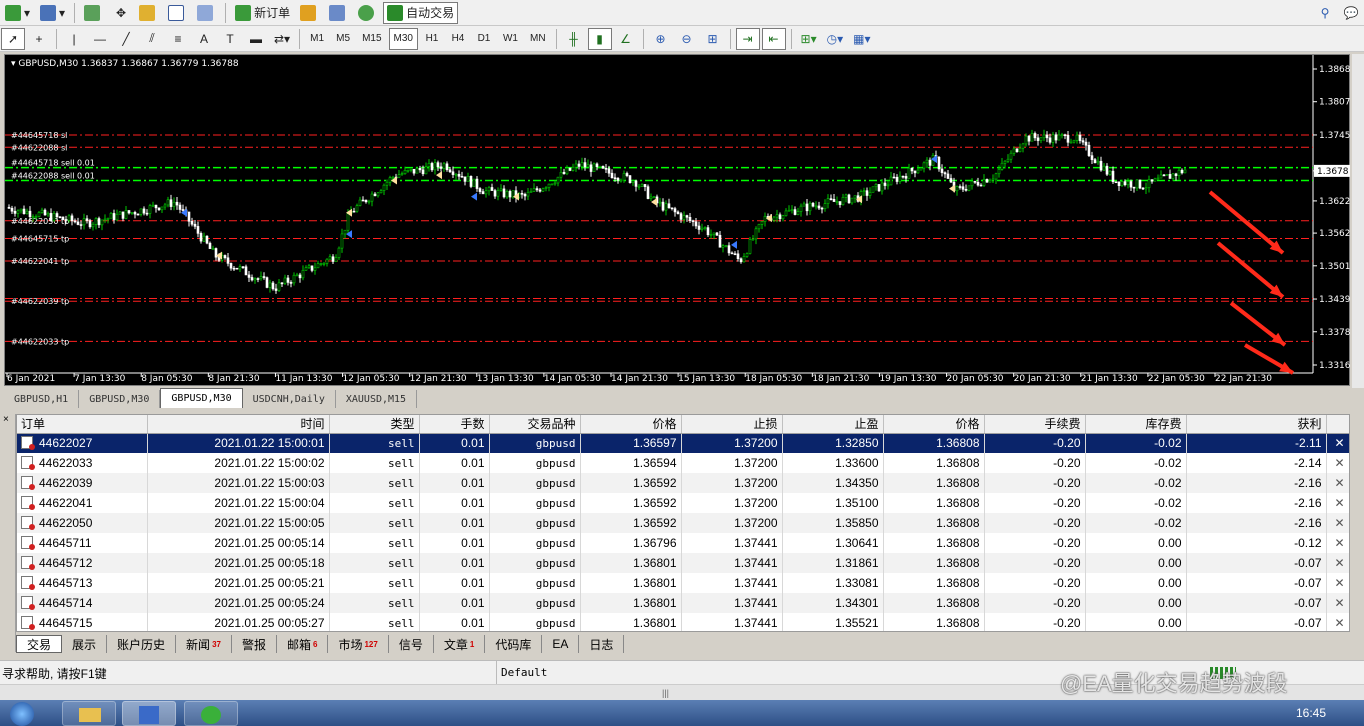  I want to click on rectangle-icon: ▬, so click(256, 39).